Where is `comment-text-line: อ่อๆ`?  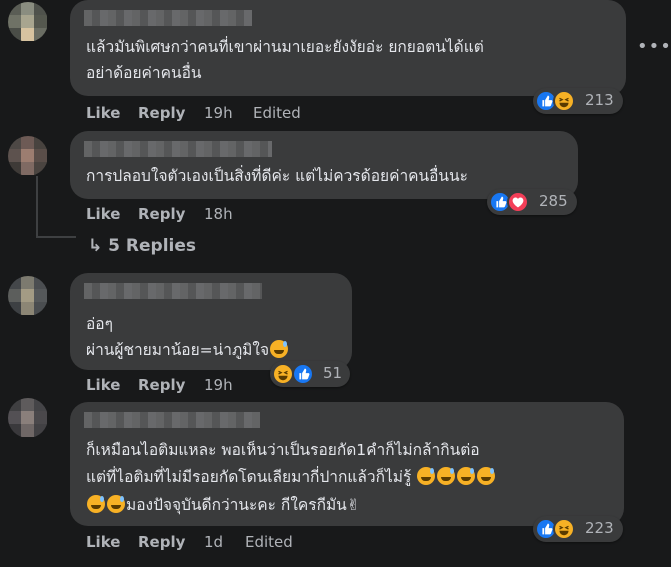 comment-text-line: อ่อๆ is located at coordinates (99, 324).